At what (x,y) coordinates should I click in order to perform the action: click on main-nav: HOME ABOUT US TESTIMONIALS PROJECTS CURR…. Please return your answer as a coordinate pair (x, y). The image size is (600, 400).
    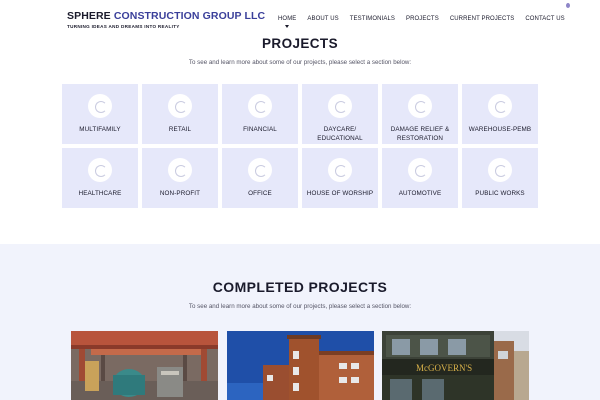
    Looking at the image, I should click on (427, 22).